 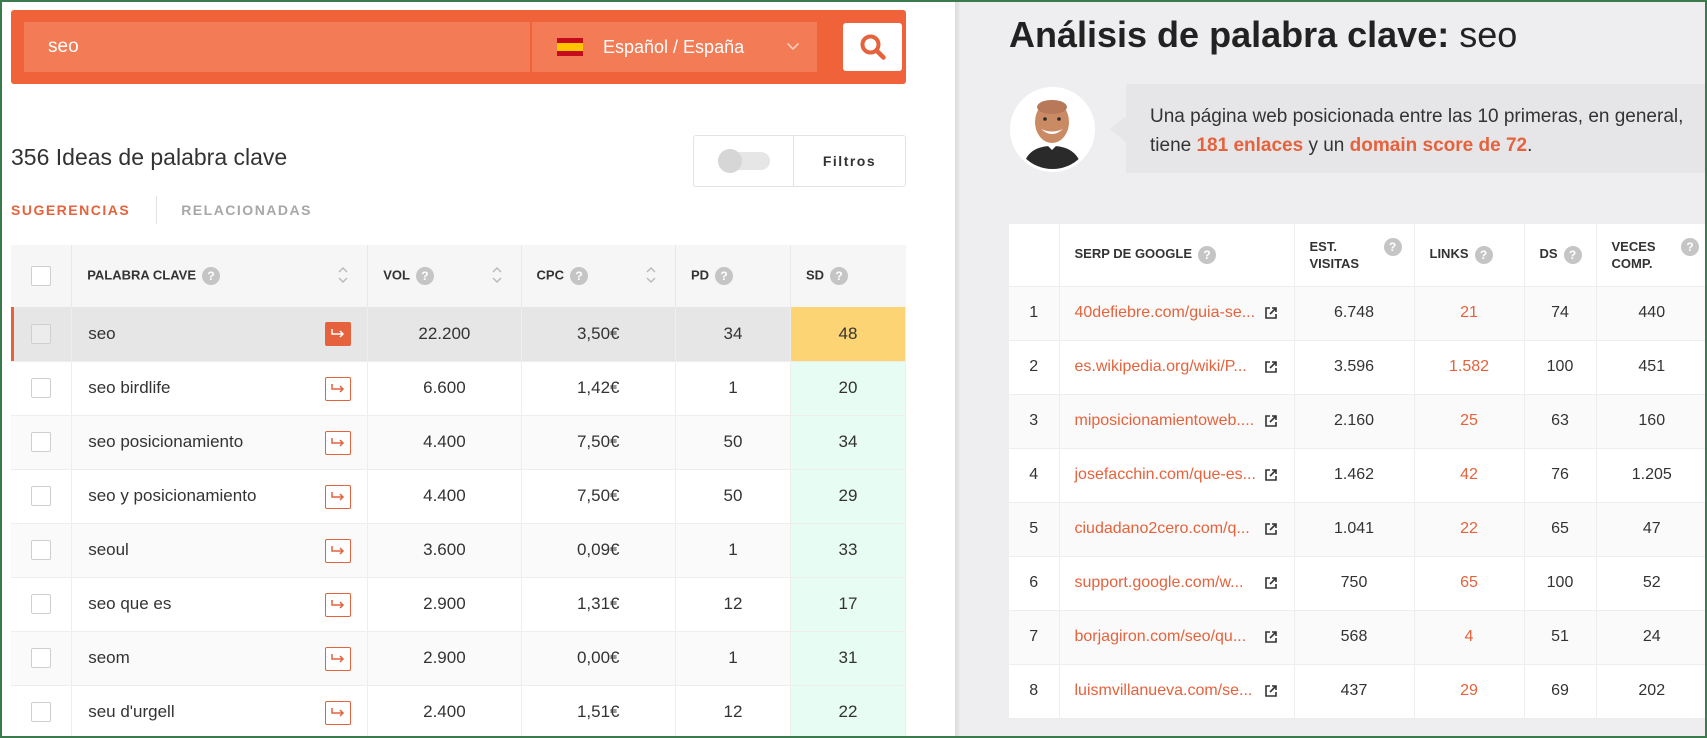 What do you see at coordinates (1469, 421) in the screenshot?
I see `links-cell: 25` at bounding box center [1469, 421].